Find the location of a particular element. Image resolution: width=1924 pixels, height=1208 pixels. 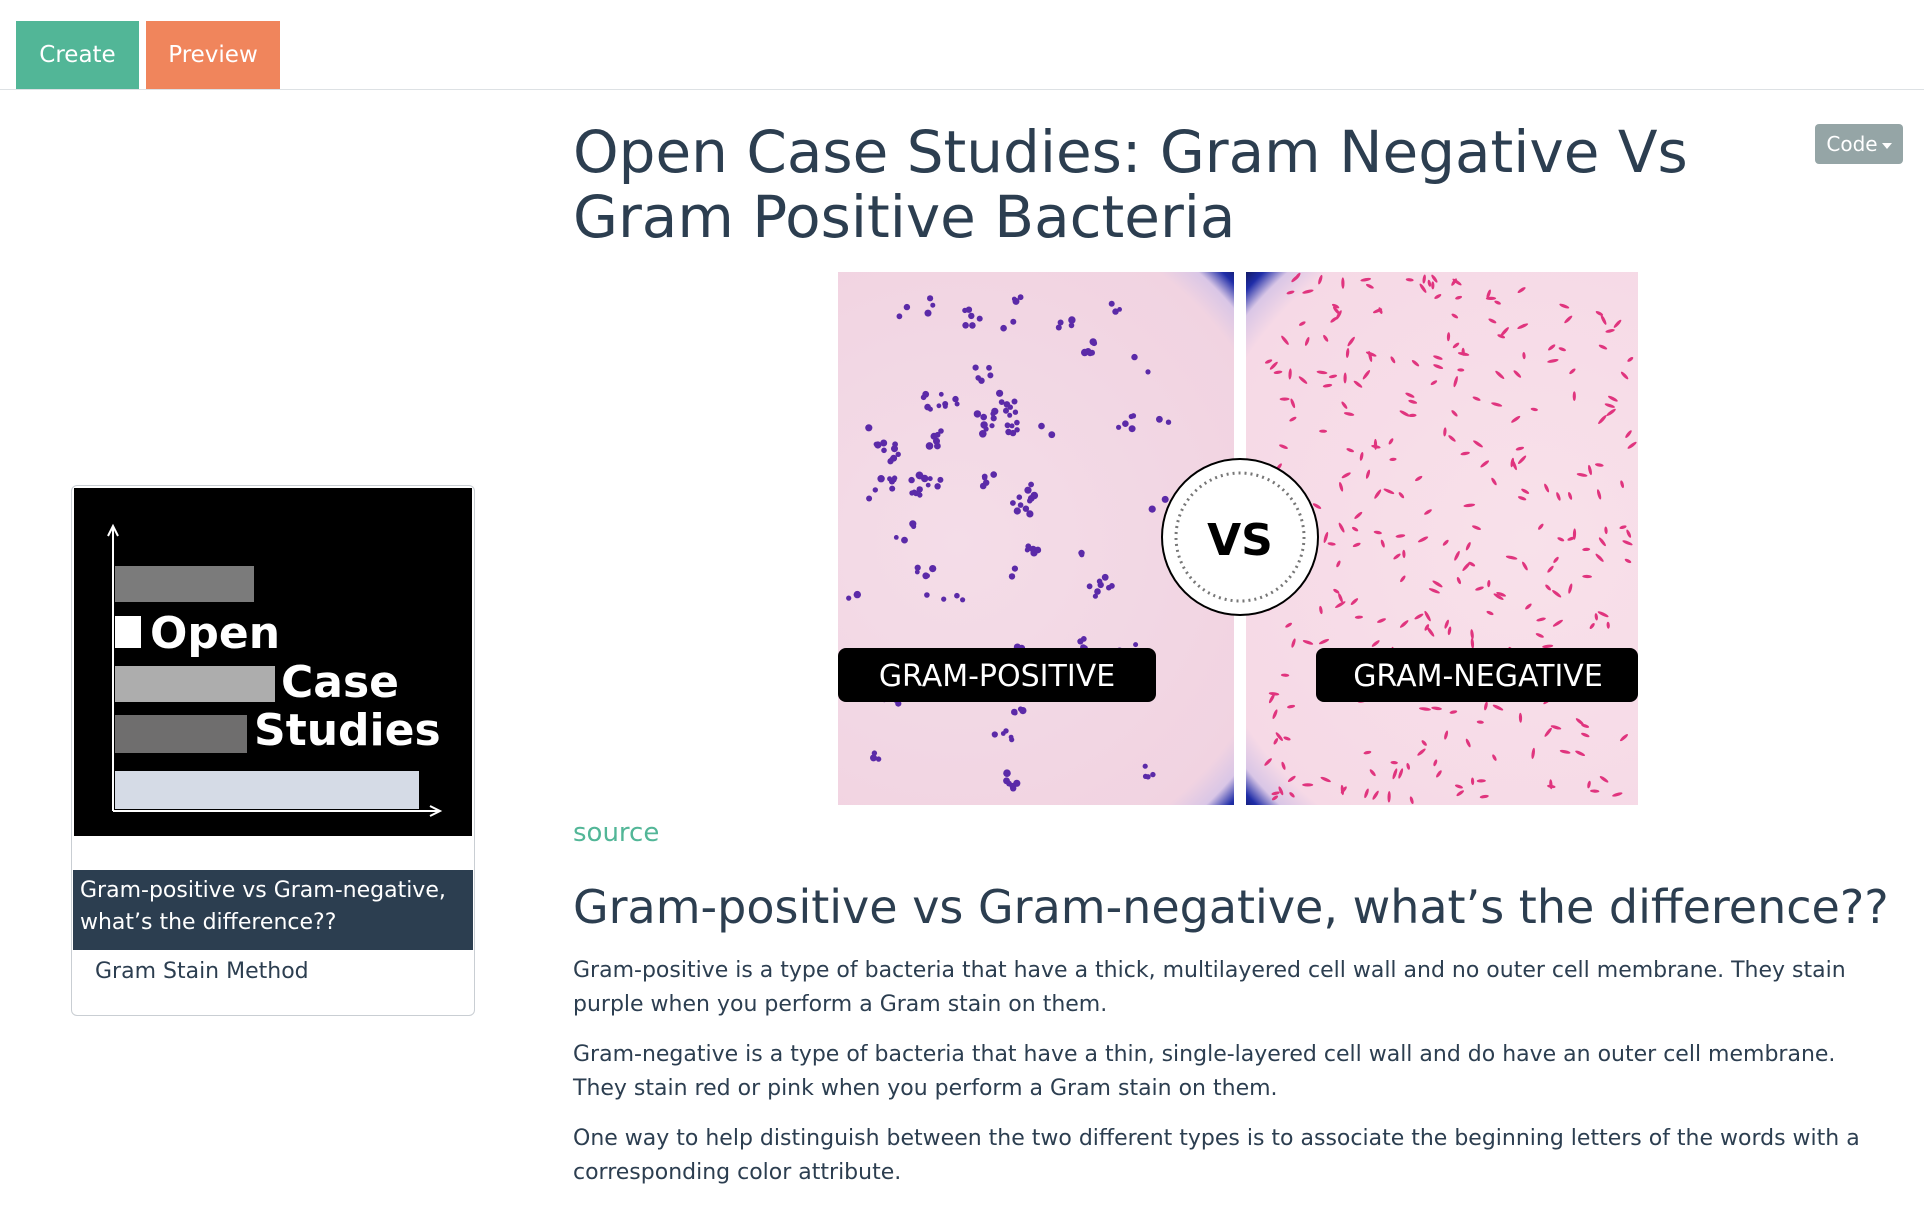

source-link: source is located at coordinates (616, 833).